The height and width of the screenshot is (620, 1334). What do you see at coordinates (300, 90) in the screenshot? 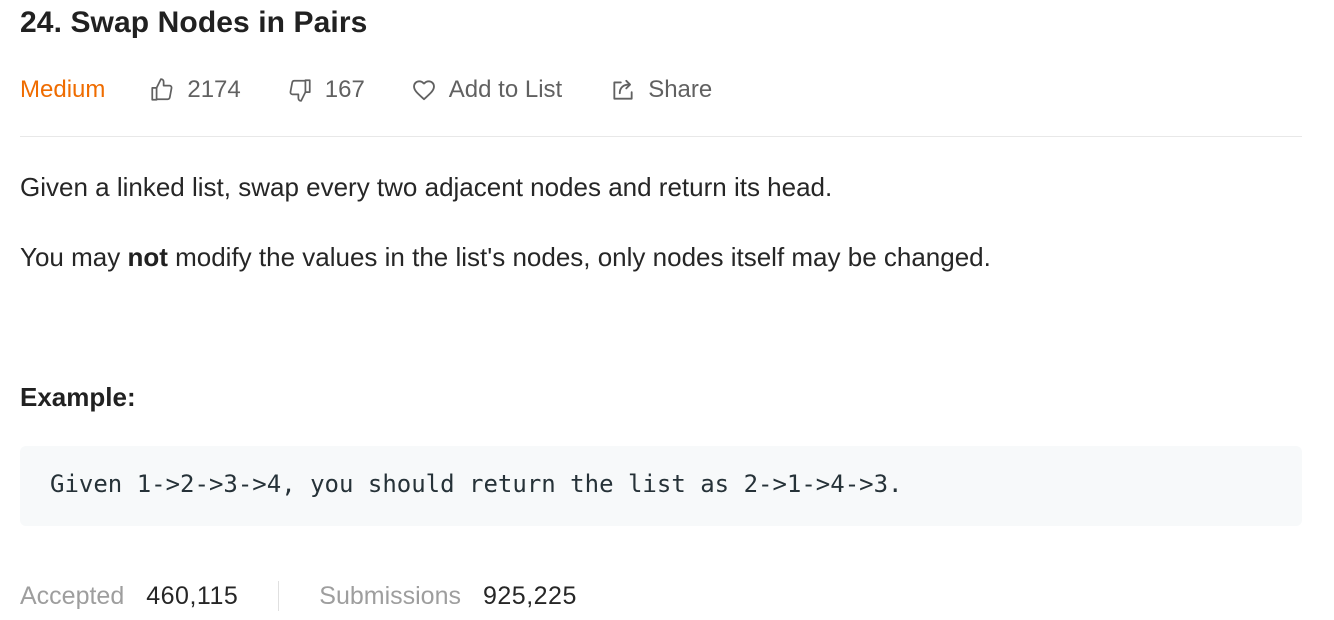
I see `thumbs-down-icon` at bounding box center [300, 90].